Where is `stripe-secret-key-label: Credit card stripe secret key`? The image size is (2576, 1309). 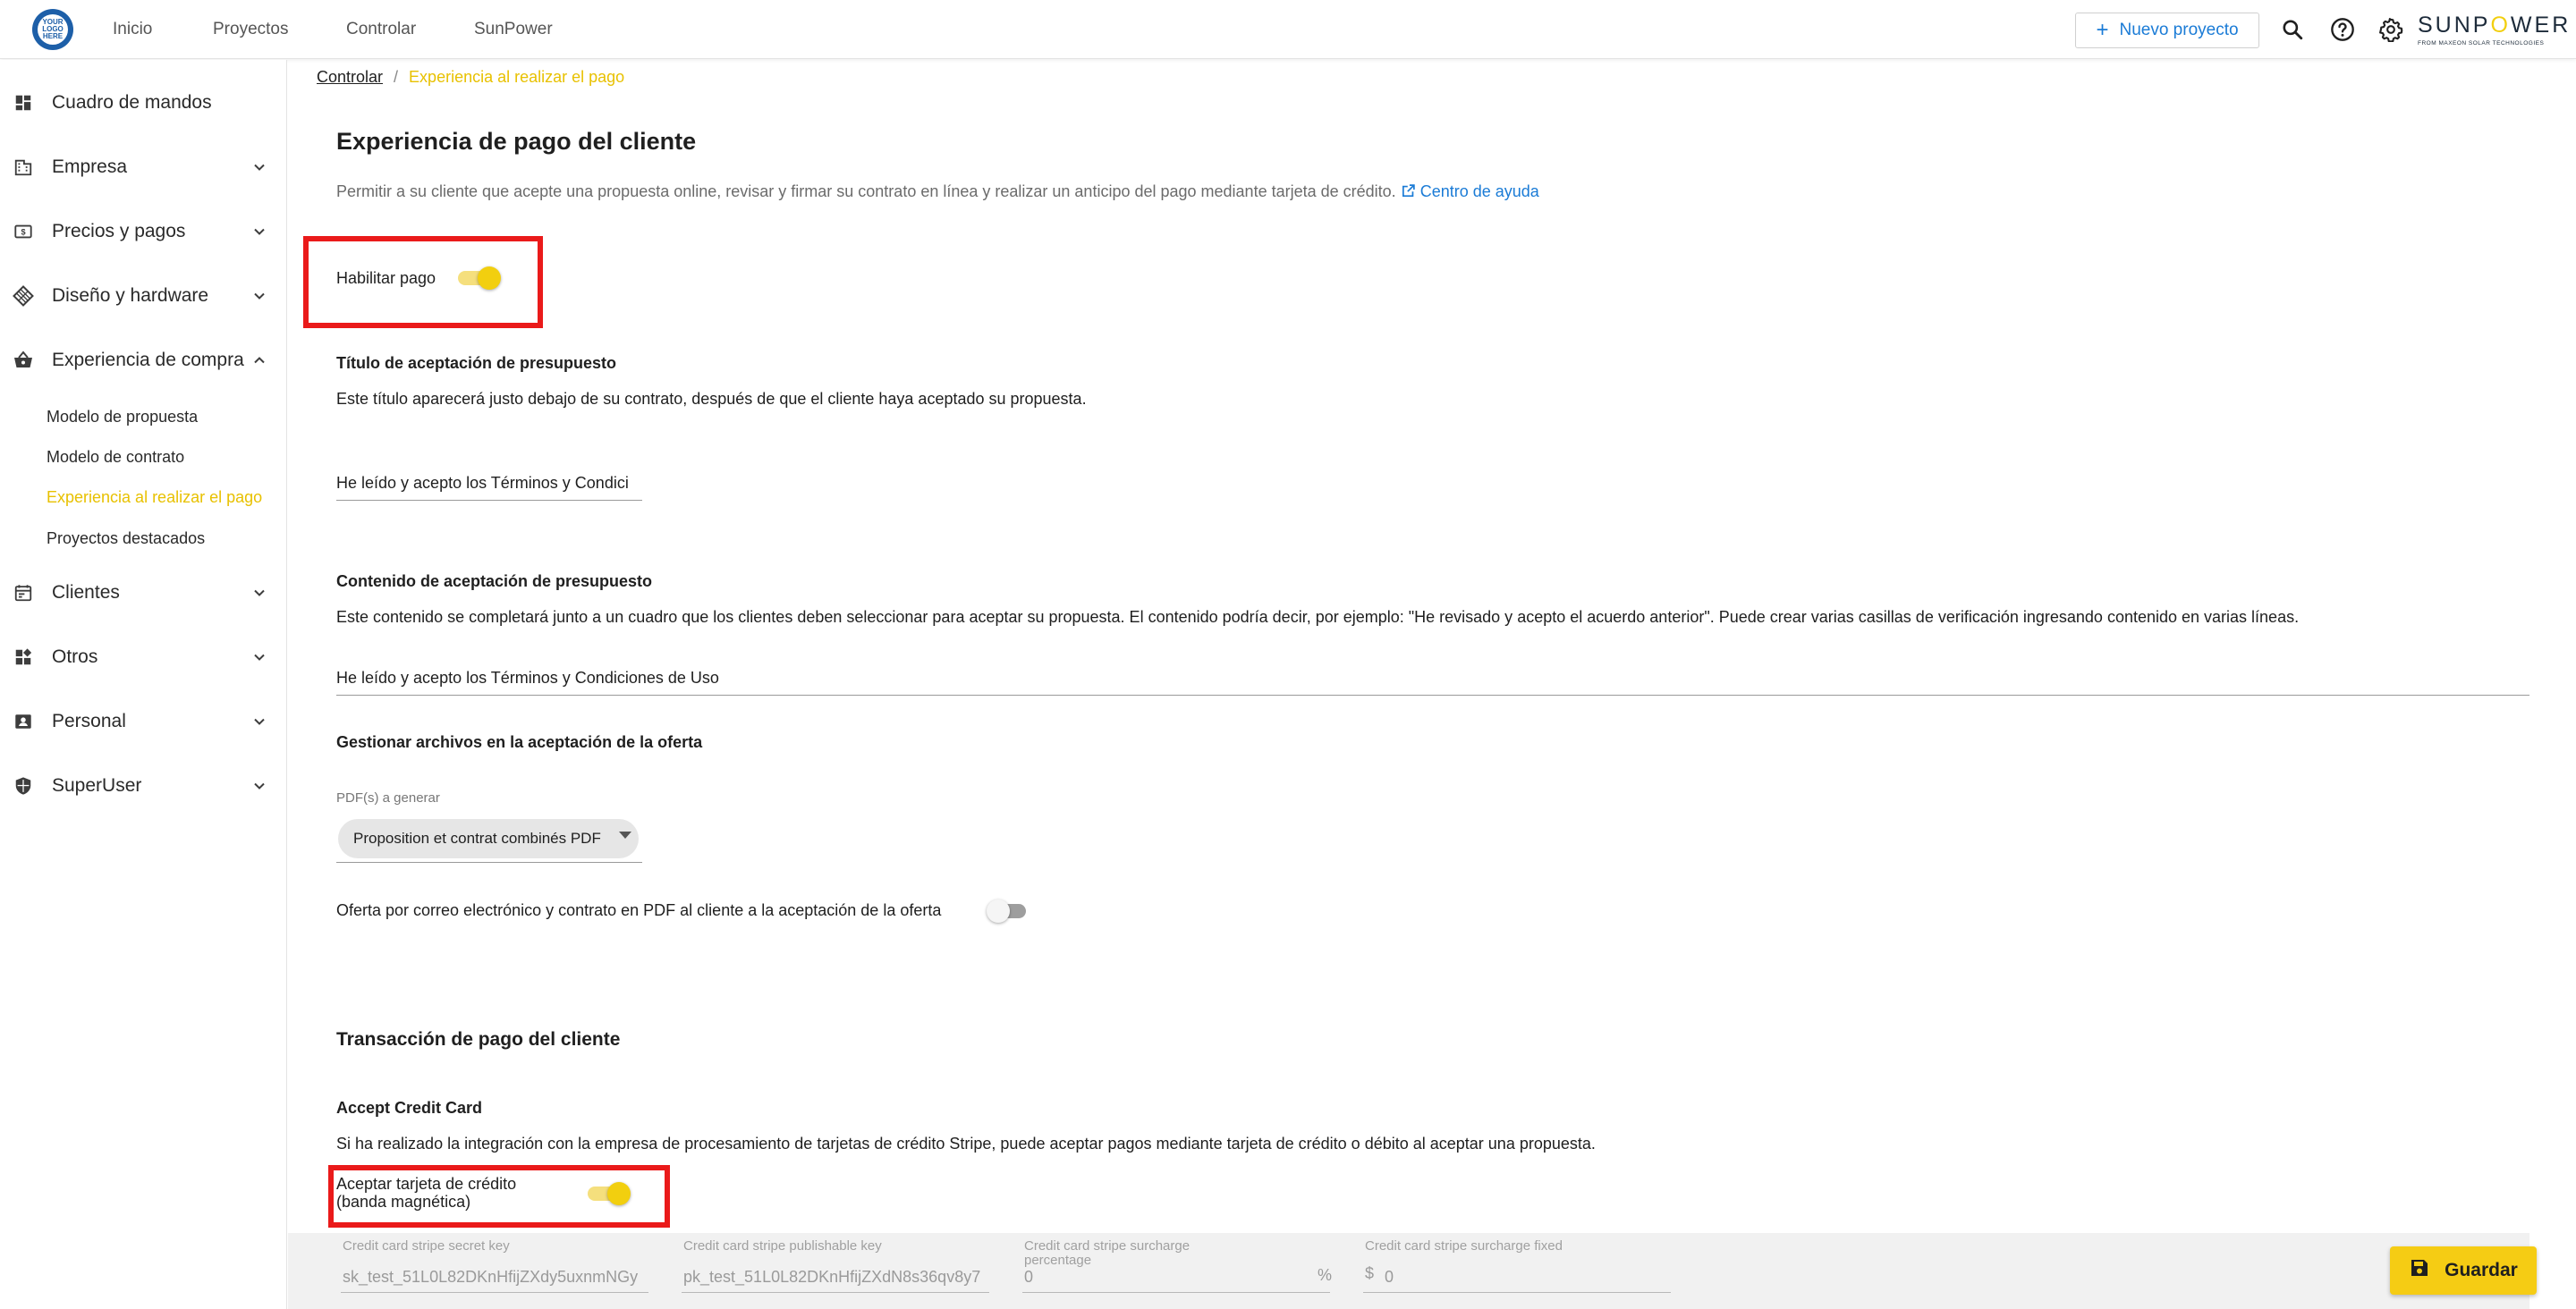
stripe-secret-key-label: Credit card stripe secret key is located at coordinates (426, 1246).